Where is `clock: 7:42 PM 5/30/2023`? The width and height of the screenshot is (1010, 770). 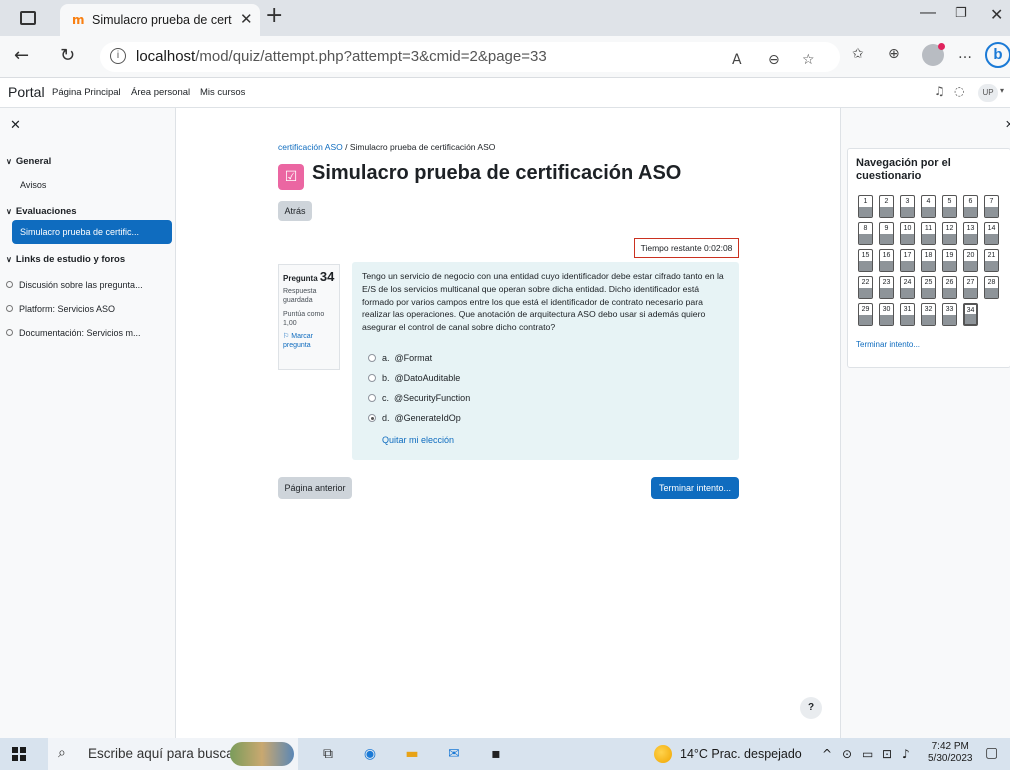
clock: 7:42 PM 5/30/2023 is located at coordinates (950, 753).